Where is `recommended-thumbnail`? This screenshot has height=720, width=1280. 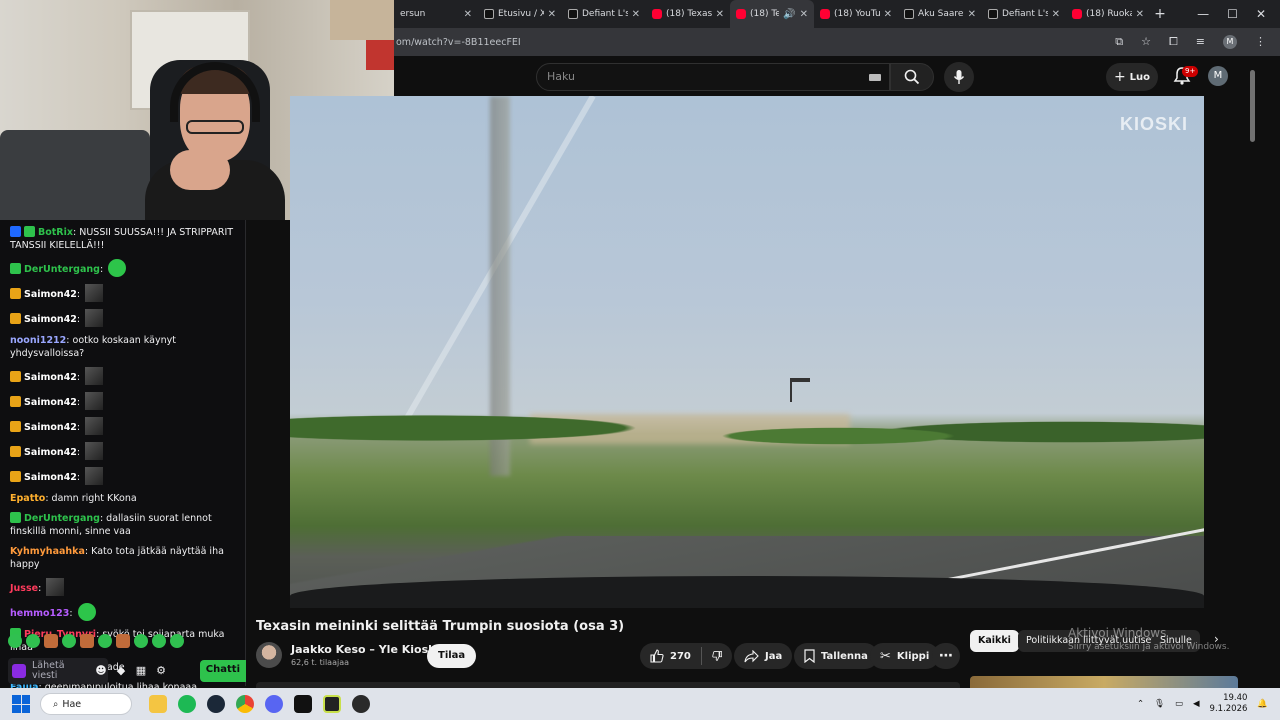
recommended-thumbnail is located at coordinates (1104, 682).